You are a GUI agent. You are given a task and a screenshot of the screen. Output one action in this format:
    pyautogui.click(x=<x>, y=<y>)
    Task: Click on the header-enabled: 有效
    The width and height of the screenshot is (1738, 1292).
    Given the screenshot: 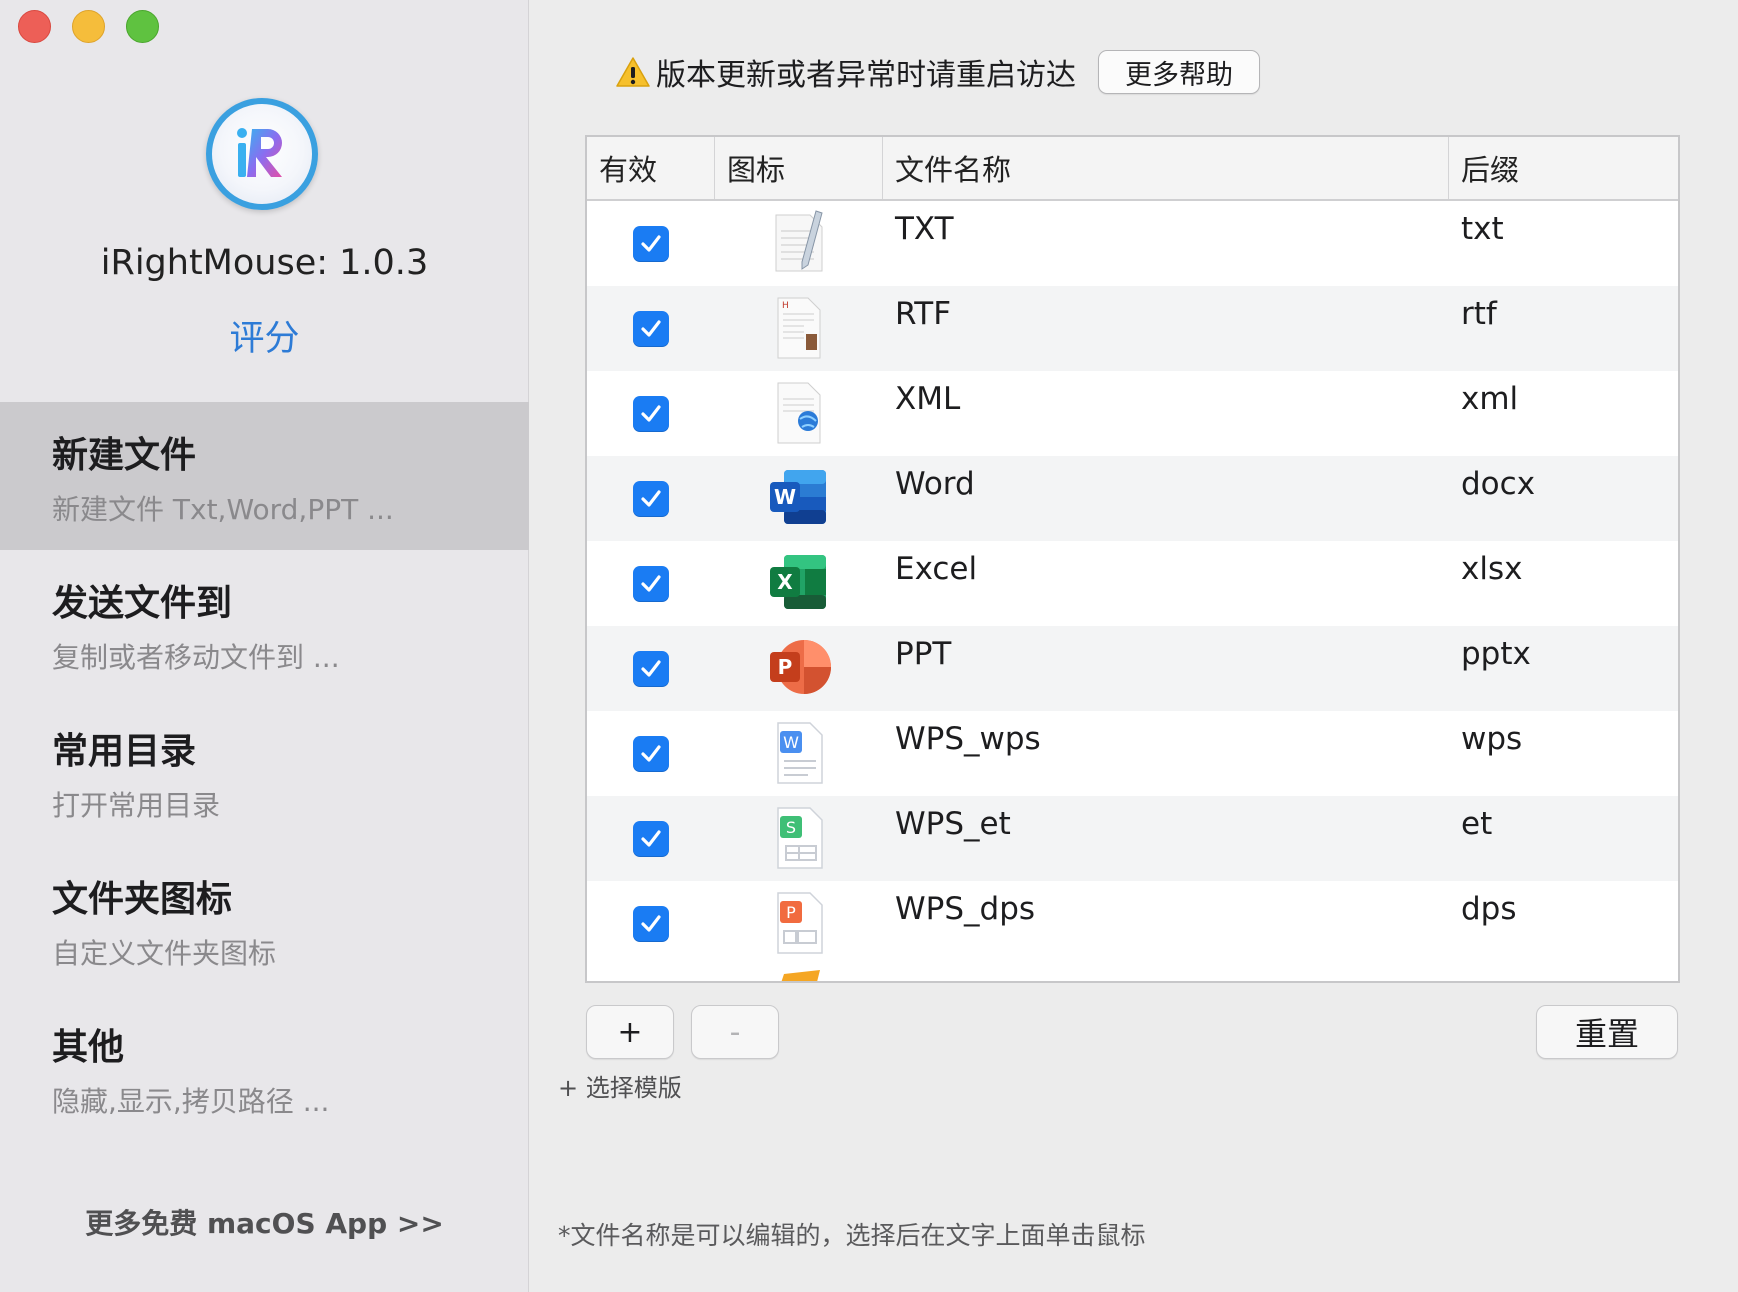 What is the action you would take?
    pyautogui.click(x=651, y=168)
    